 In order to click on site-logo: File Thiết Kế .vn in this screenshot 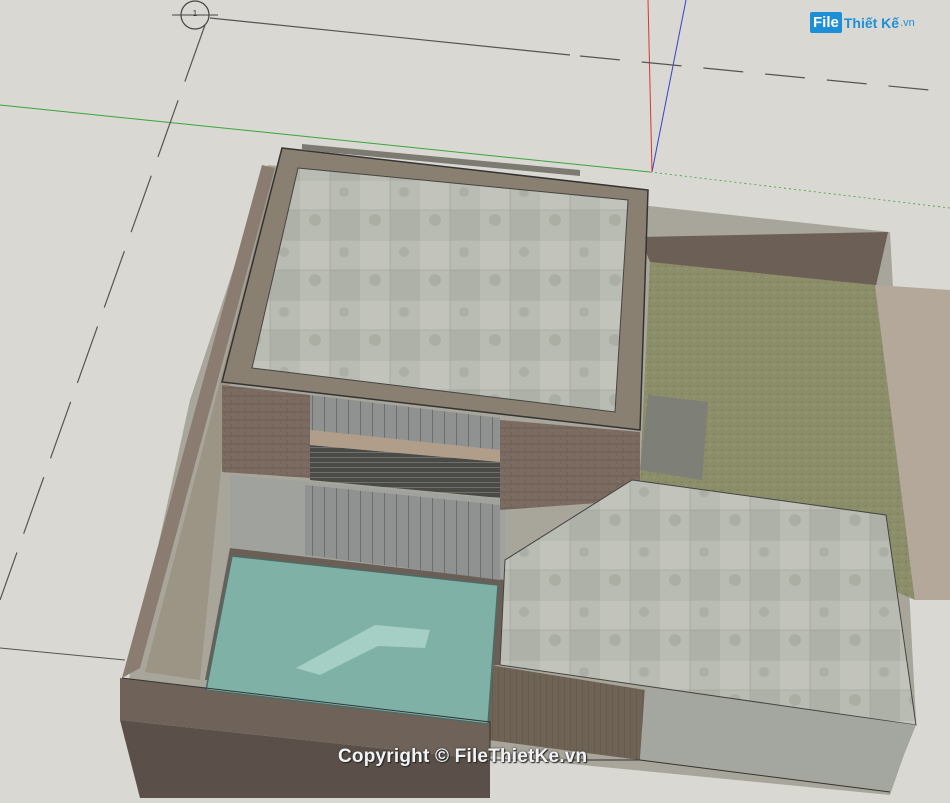, I will do `click(862, 22)`.